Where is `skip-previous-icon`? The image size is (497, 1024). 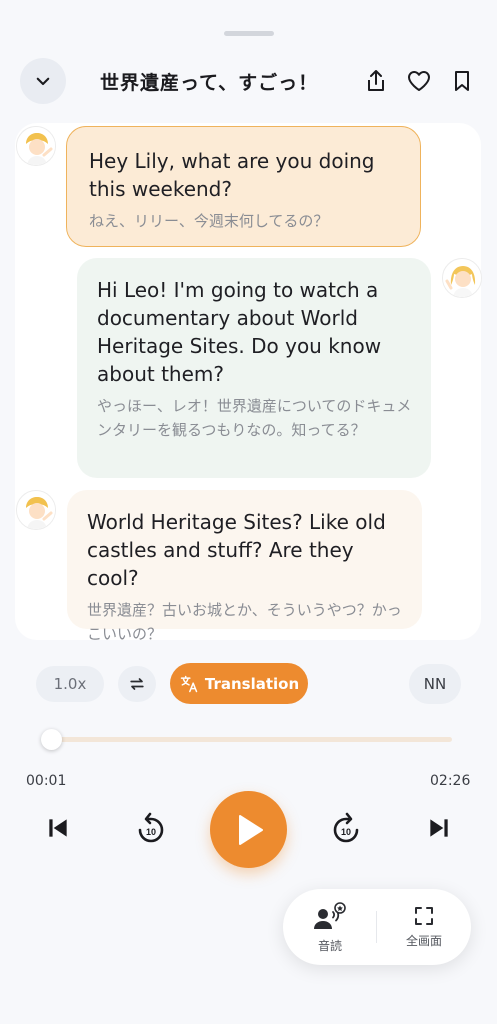
skip-previous-icon is located at coordinates (58, 828).